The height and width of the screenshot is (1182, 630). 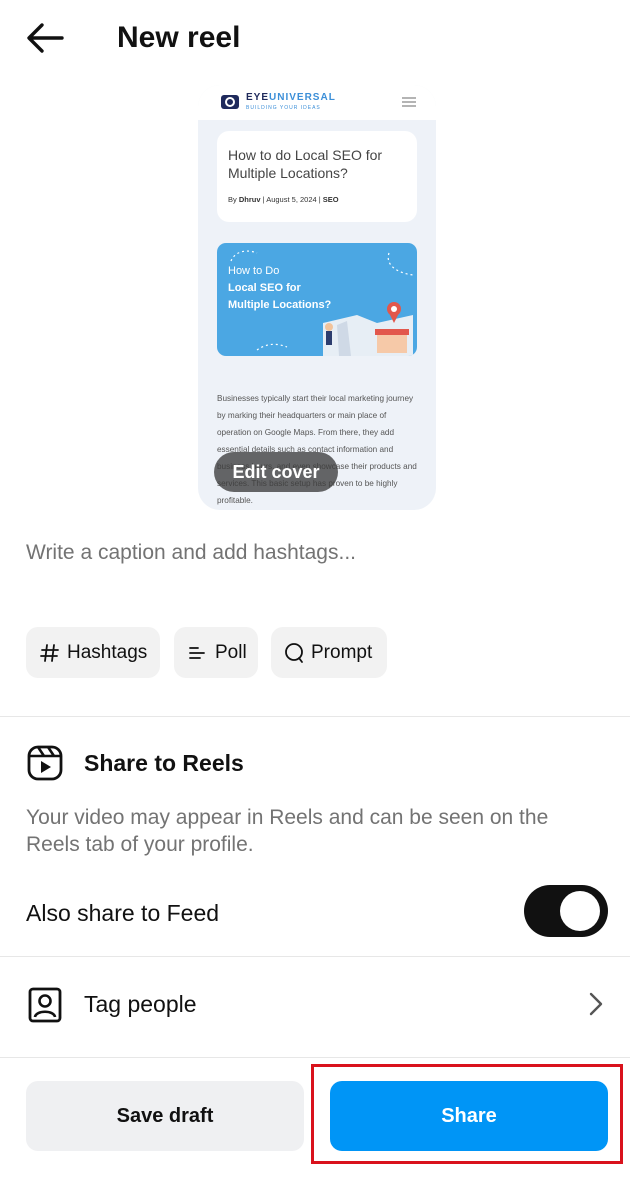 What do you see at coordinates (165, 1116) in the screenshot?
I see `save-draft-button: Save draft` at bounding box center [165, 1116].